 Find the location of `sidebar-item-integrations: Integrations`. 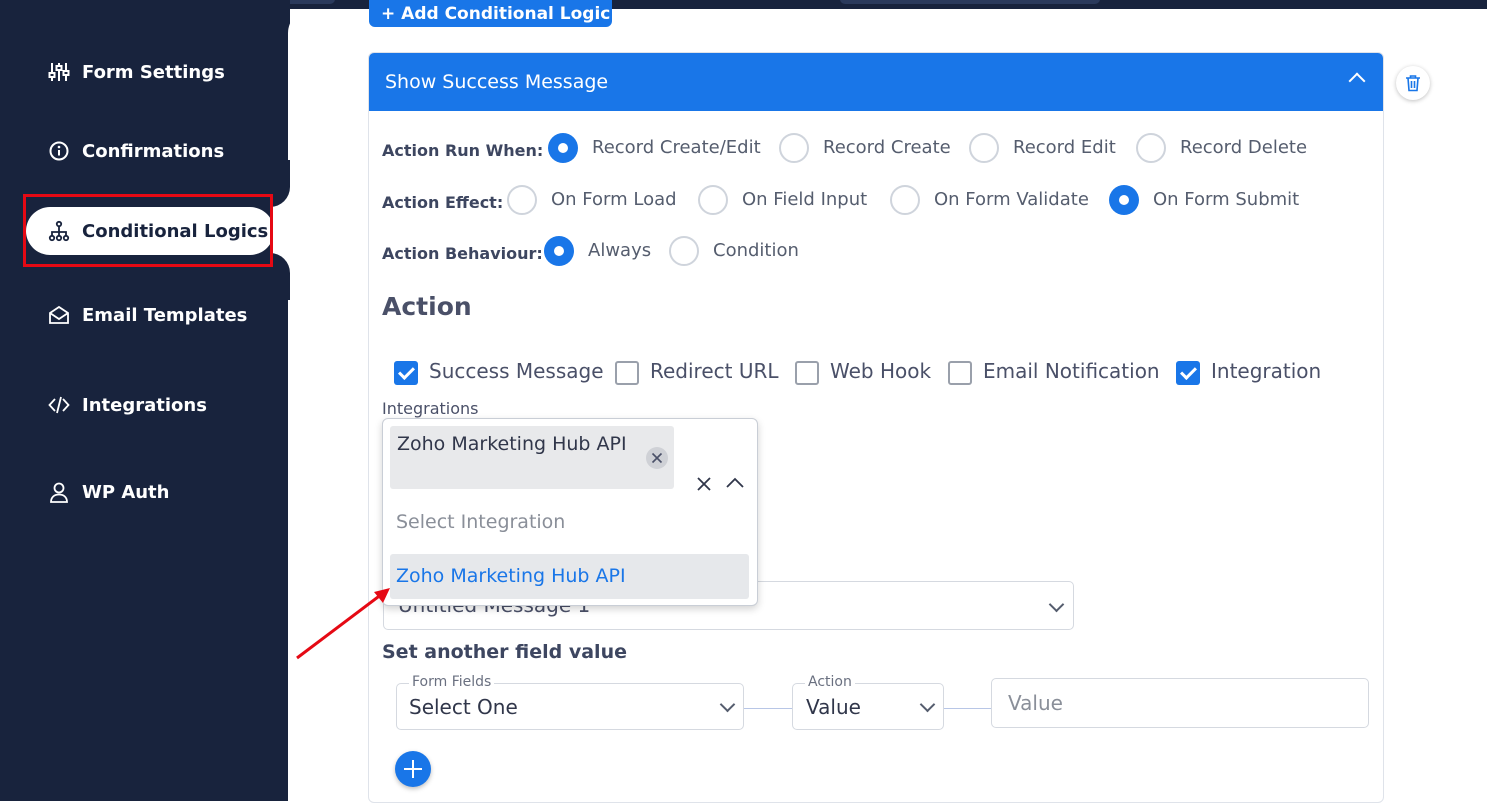

sidebar-item-integrations: Integrations is located at coordinates (127, 405).